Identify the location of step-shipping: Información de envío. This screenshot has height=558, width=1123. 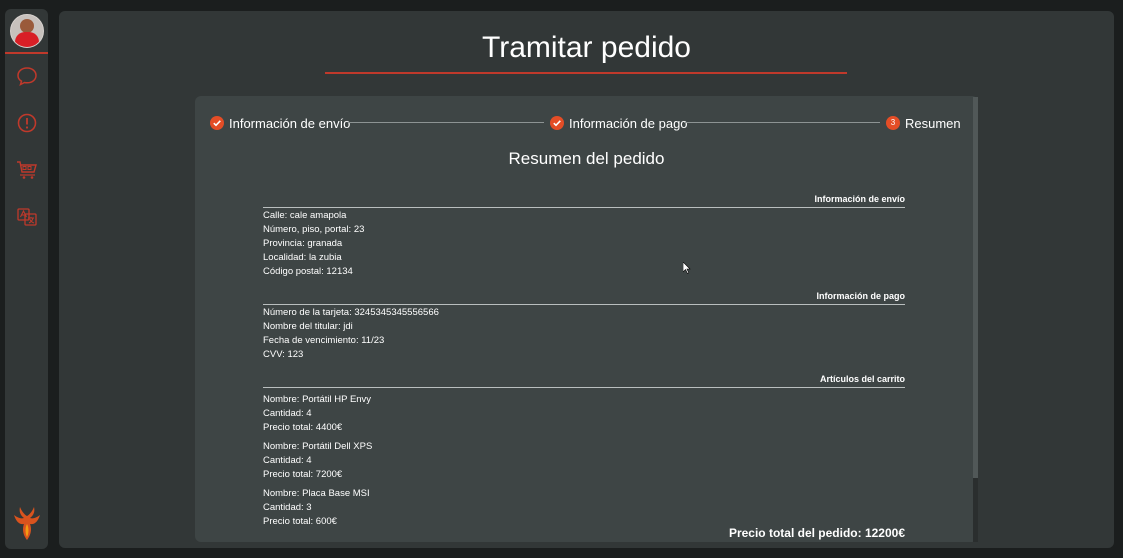
(280, 123).